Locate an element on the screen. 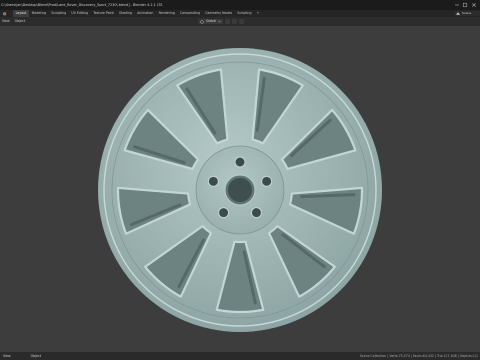  tab-texture-paint: Texture Paint is located at coordinates (104, 13).